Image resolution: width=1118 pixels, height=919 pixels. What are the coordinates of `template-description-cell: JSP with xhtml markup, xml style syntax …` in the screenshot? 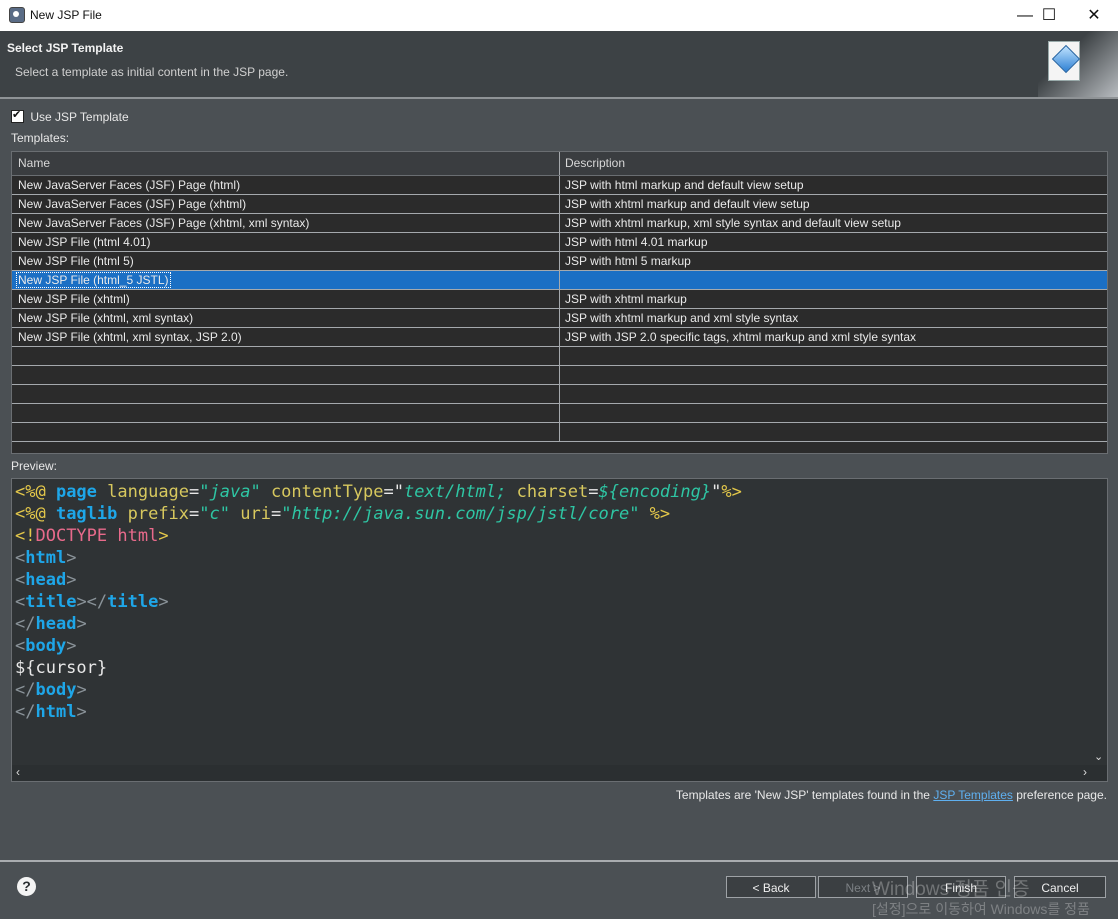 It's located at (733, 223).